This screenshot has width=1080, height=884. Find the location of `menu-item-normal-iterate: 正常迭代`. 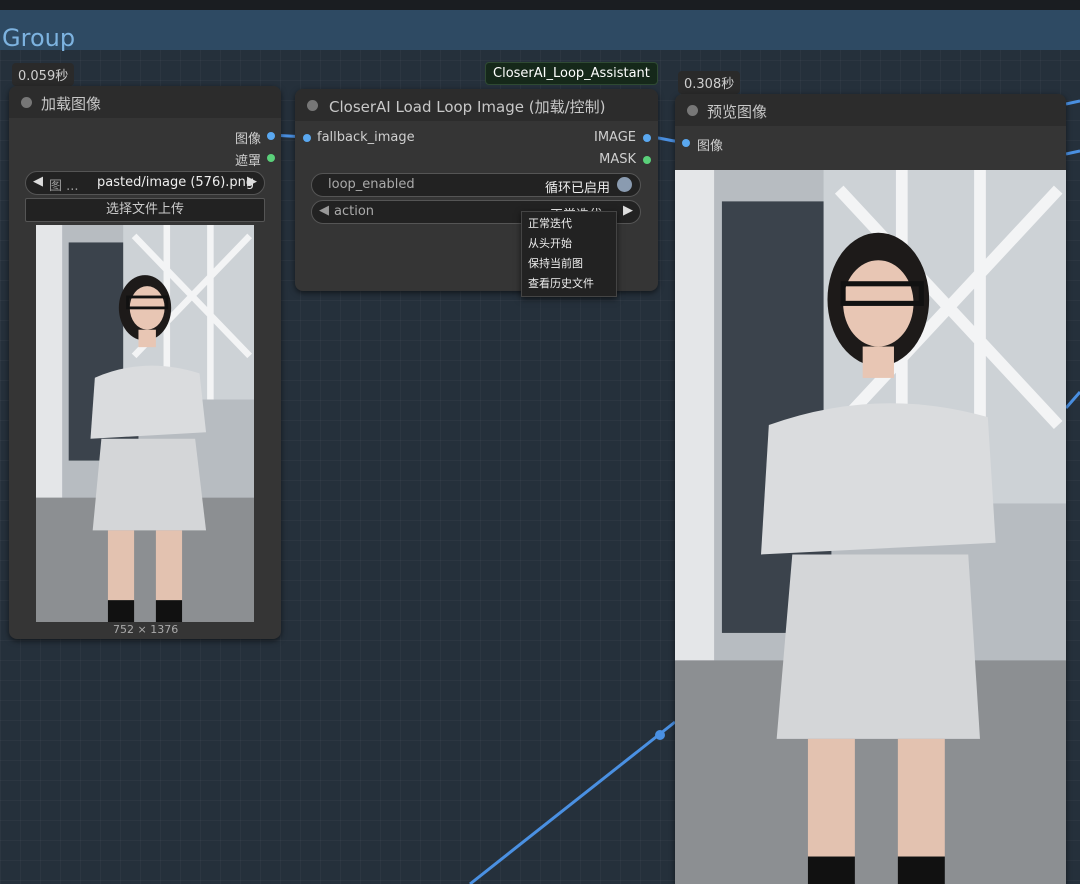

menu-item-normal-iterate: 正常迭代 is located at coordinates (569, 224).